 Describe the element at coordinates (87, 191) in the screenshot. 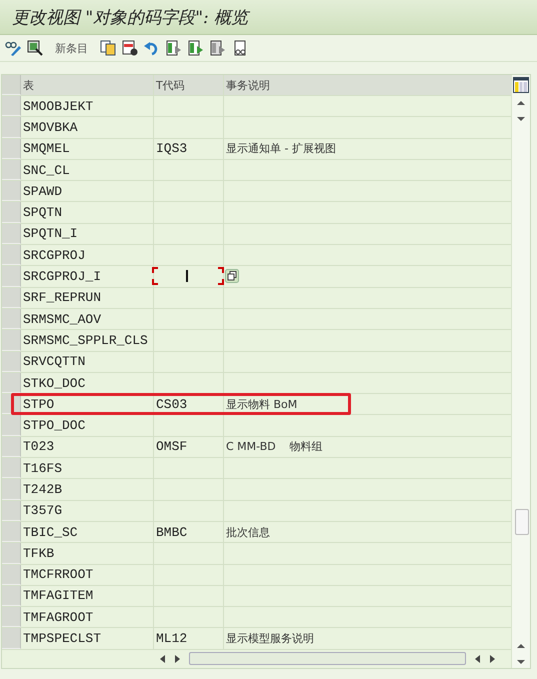

I see `table-cell: SPAWD` at that location.